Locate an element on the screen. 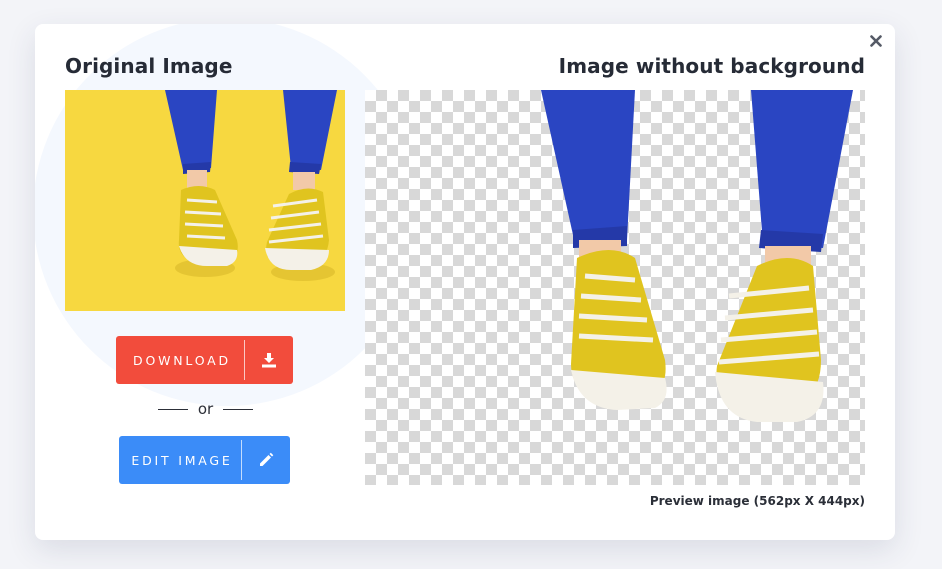  original-image is located at coordinates (205, 200).